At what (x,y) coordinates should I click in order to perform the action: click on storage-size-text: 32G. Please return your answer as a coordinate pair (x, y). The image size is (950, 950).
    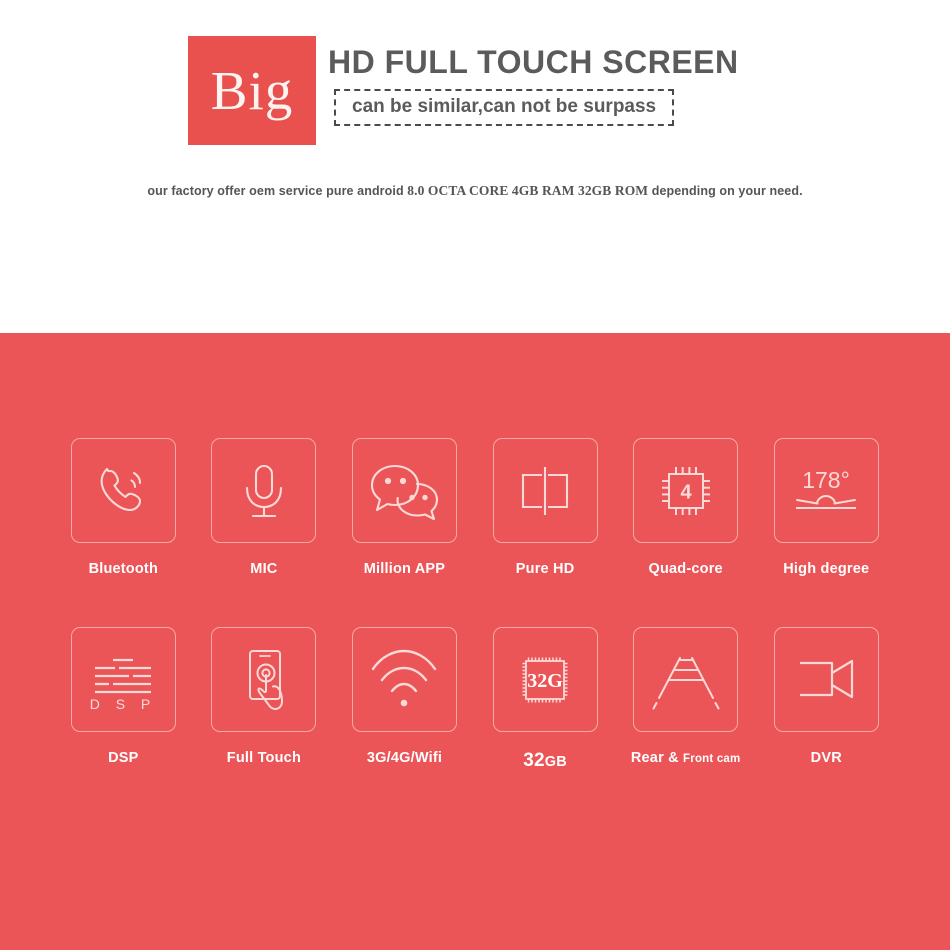
    Looking at the image, I should click on (545, 681).